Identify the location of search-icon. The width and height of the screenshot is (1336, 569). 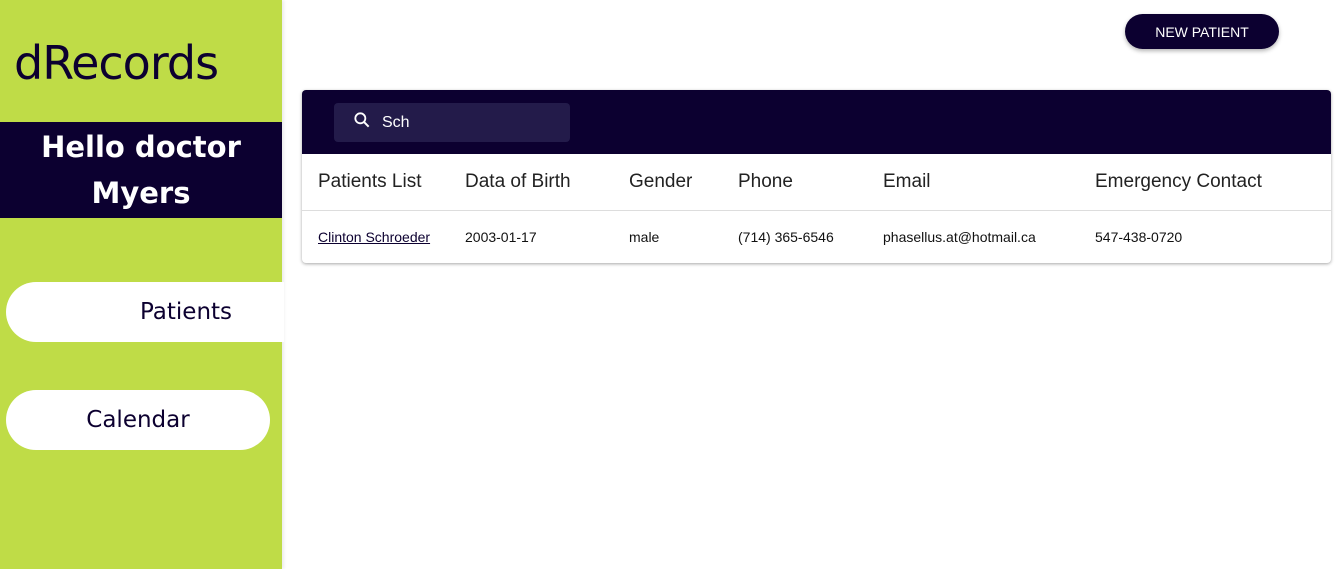
(362, 122).